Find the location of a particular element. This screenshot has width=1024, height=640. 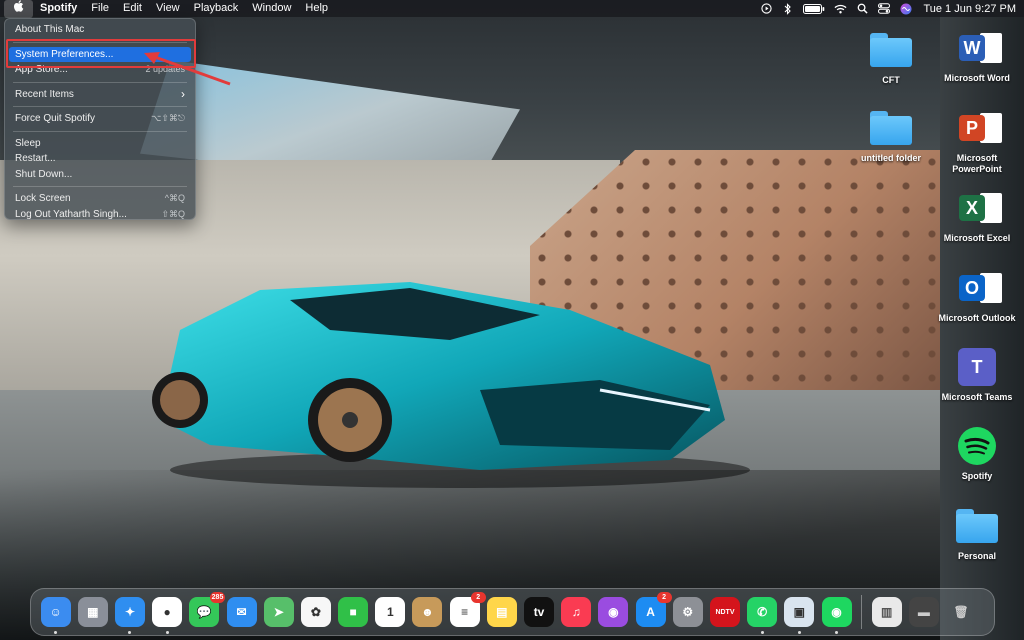

desktop-icon-label: Personal is located at coordinates (977, 556).